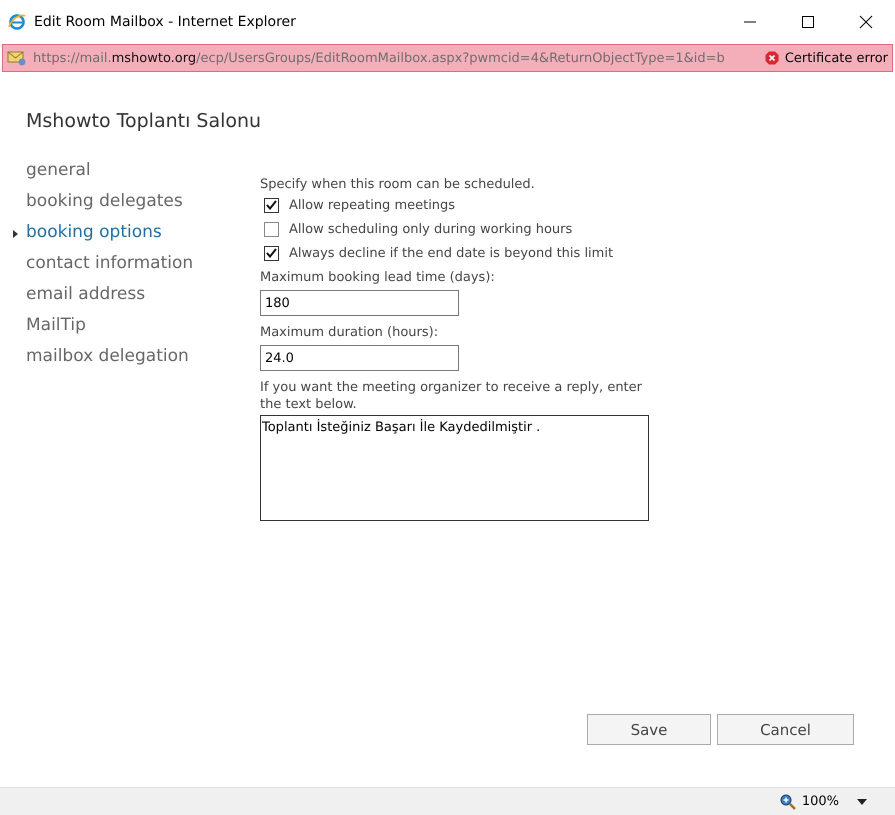  Describe the element at coordinates (143, 295) in the screenshot. I see `nav-item: email address` at that location.